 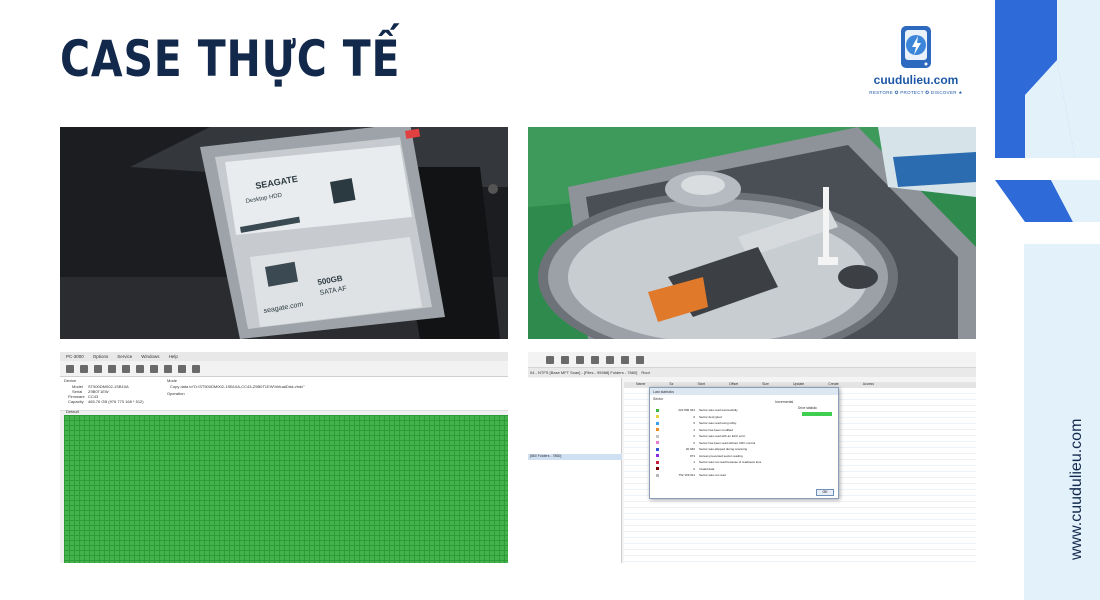 I want to click on statistics-label: Sector was read with an ECC error, so click(x=722, y=436).